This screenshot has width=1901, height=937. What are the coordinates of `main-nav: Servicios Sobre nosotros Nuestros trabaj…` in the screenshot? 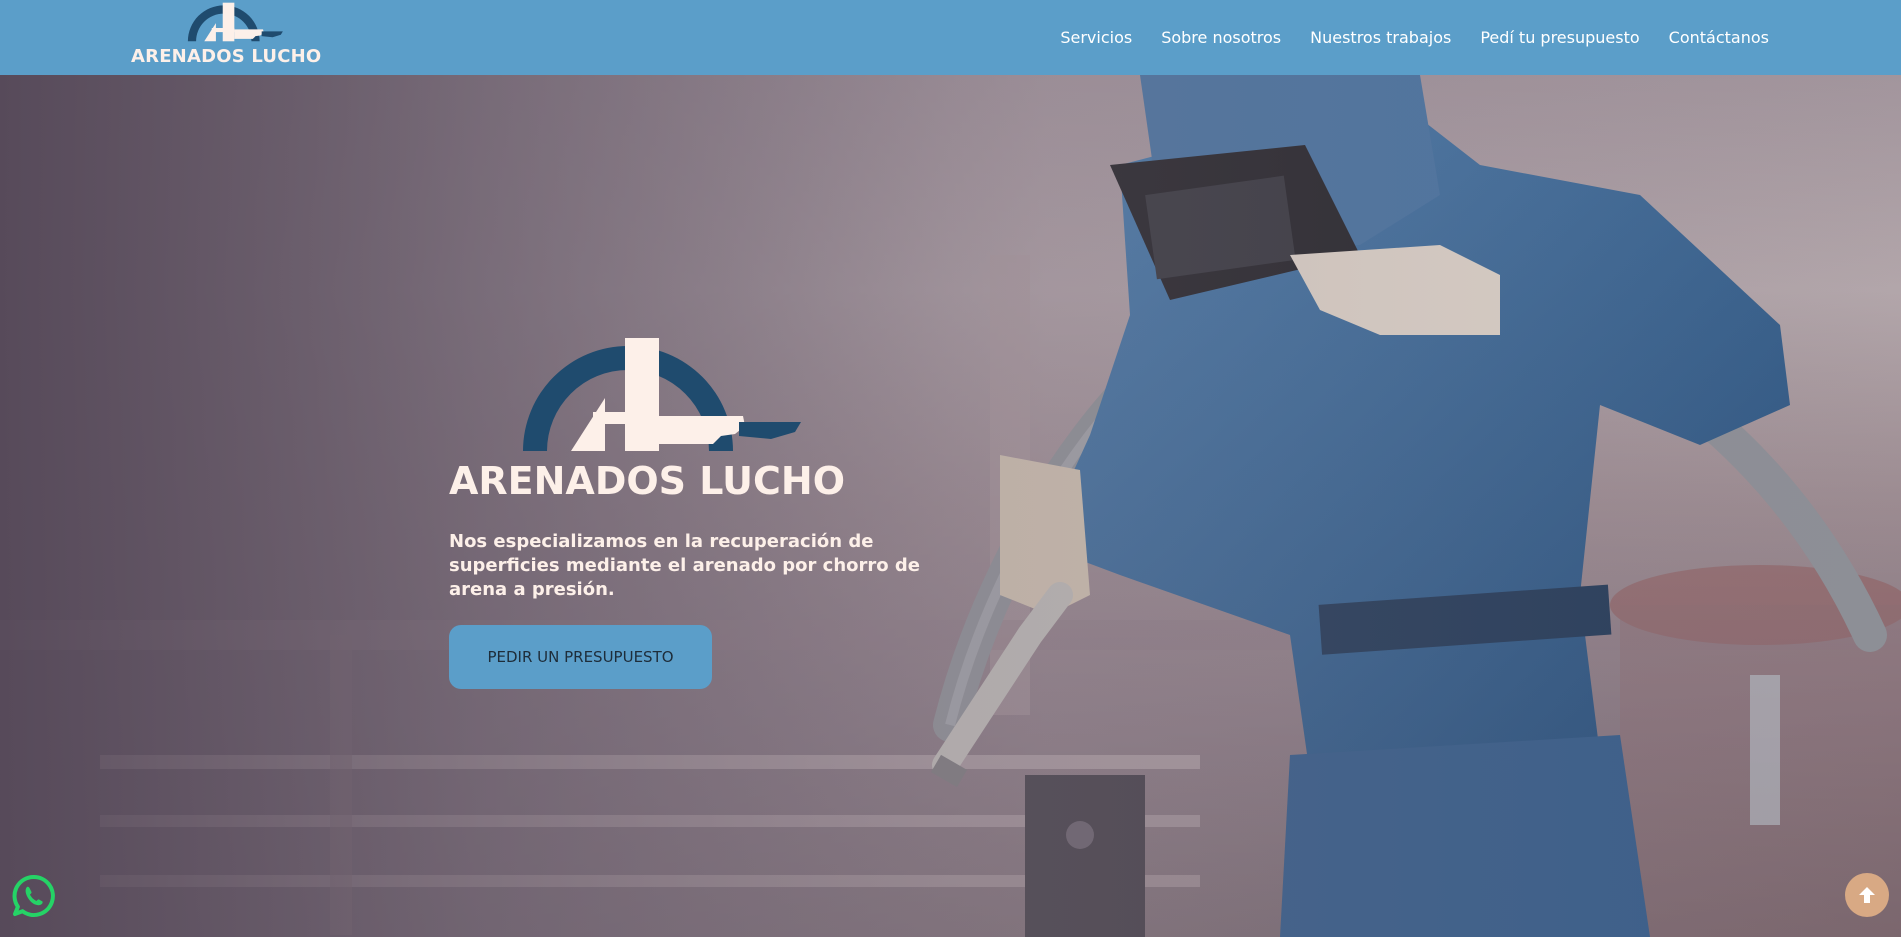 It's located at (1400, 37).